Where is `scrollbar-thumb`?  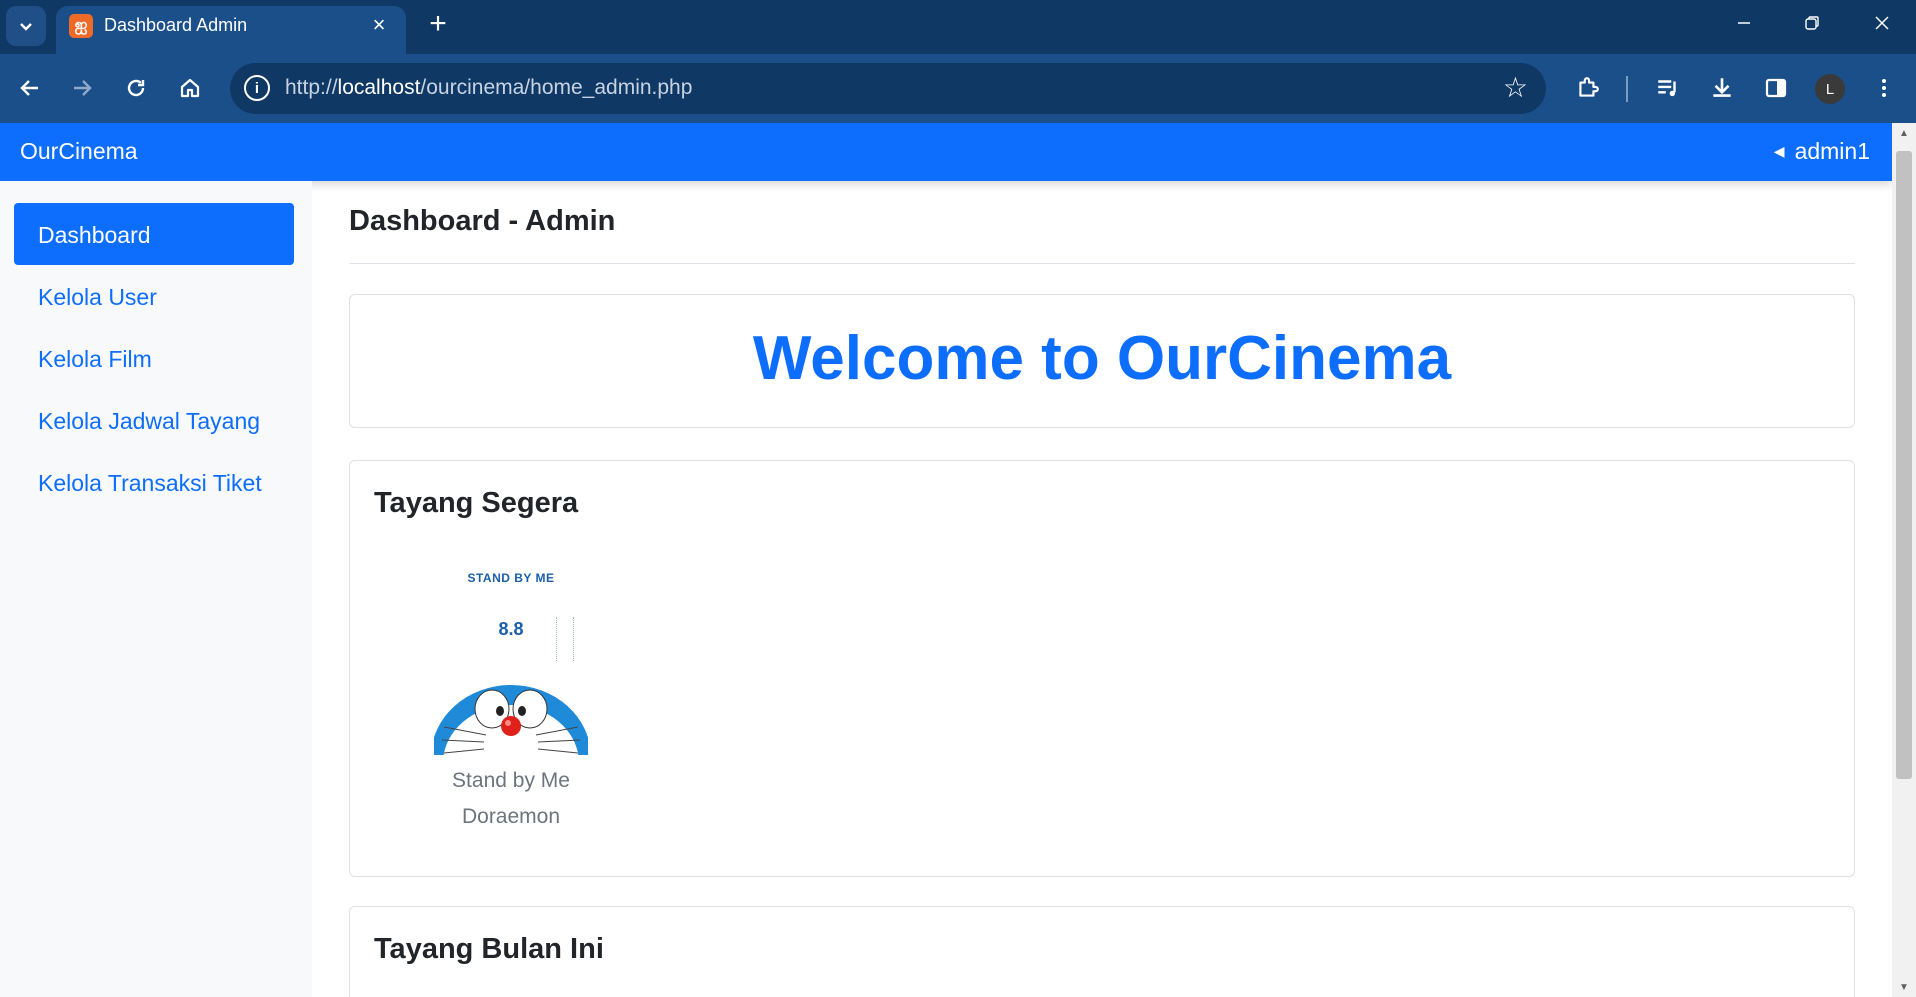
scrollbar-thumb is located at coordinates (1904, 465).